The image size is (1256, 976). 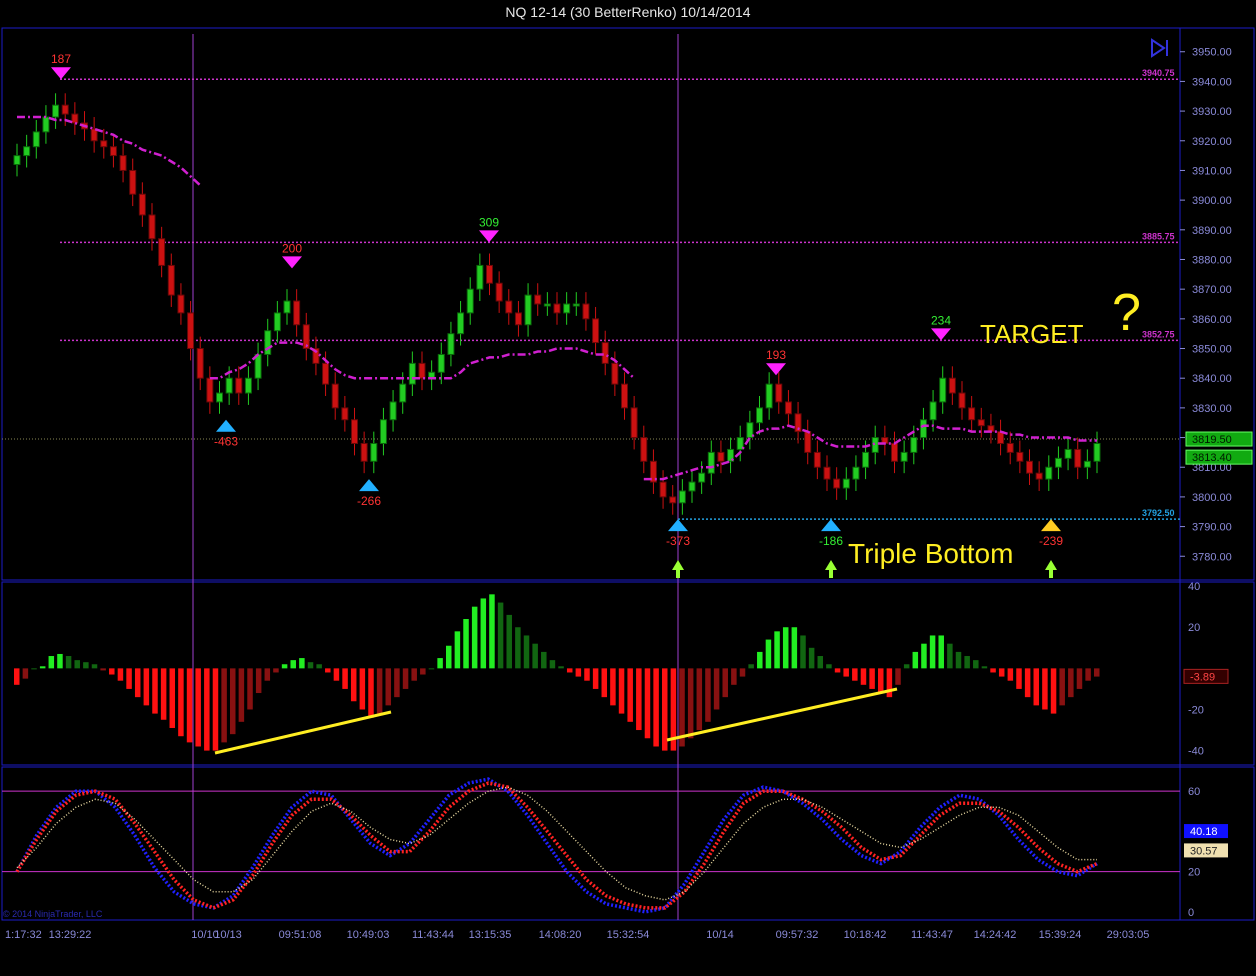 What do you see at coordinates (1191, 913) in the screenshot?
I see `oscillator-tick-label: 0` at bounding box center [1191, 913].